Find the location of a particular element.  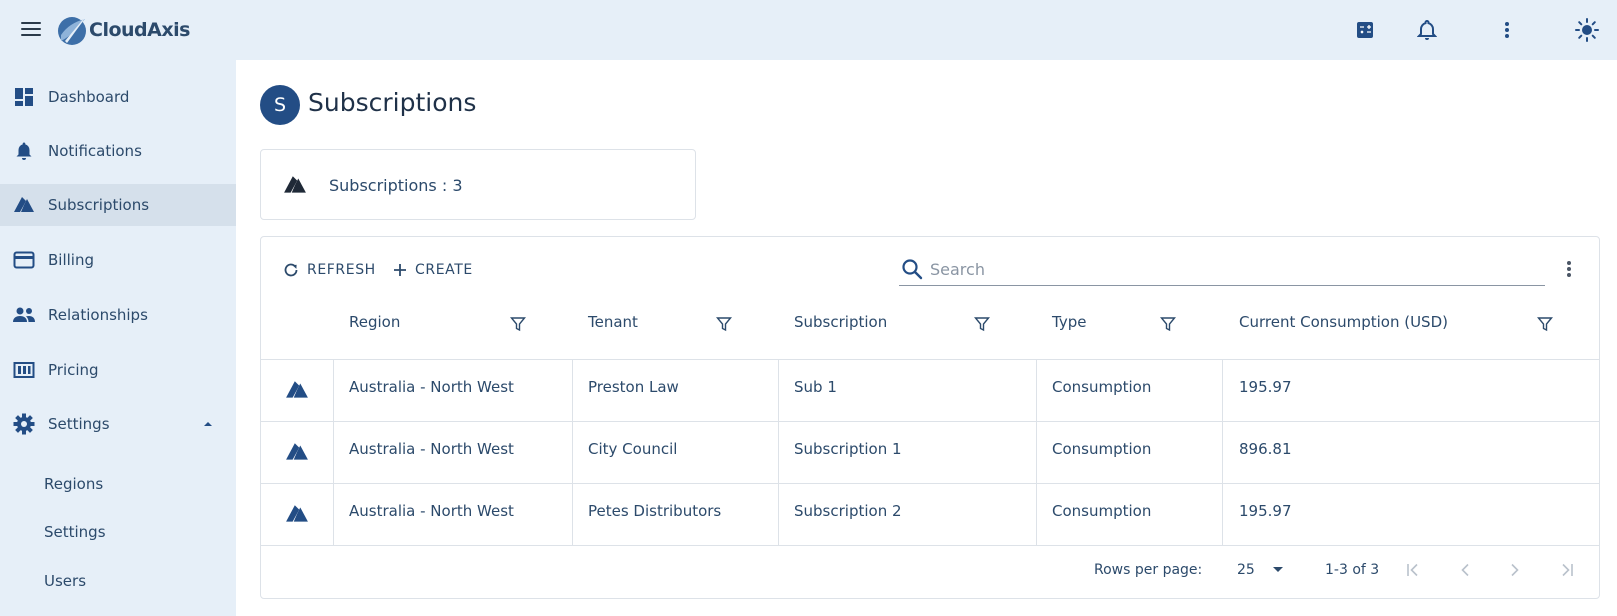

sidebar-item-dashboard: Dashboard is located at coordinates (118, 97).